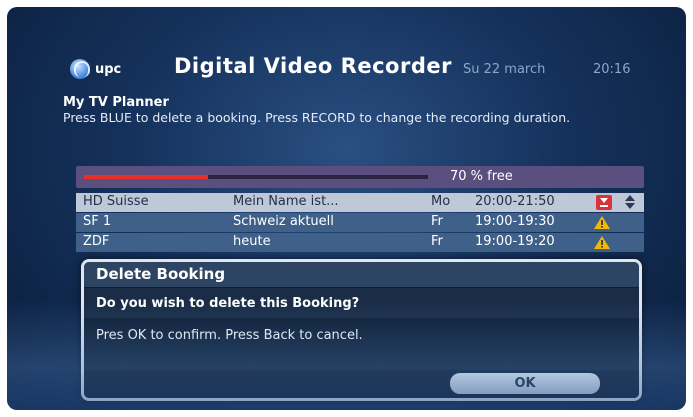 The width and height of the screenshot is (693, 417). I want to click on booking-channel: SF 1, so click(97, 221).